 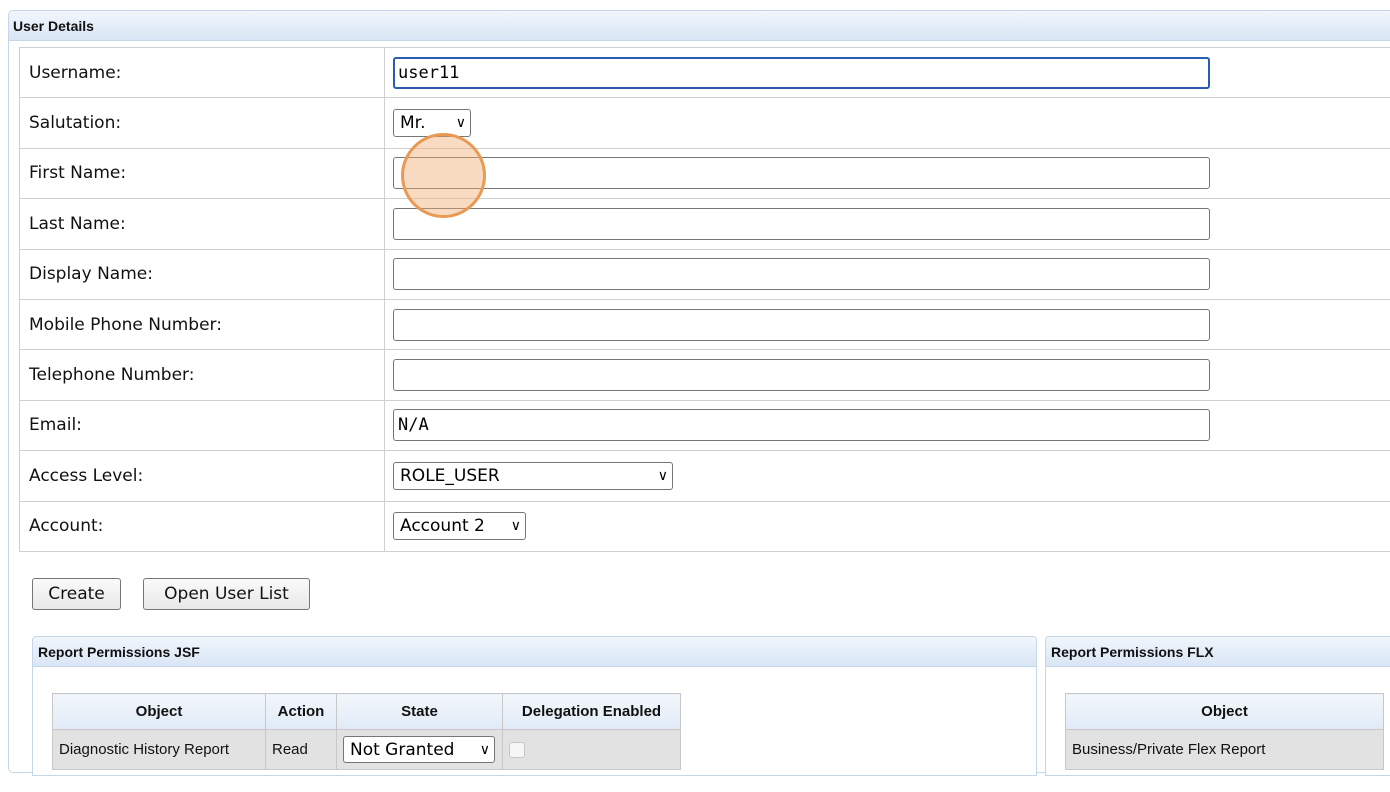 I want to click on form-row-first-name: First Name:, so click(x=704, y=173).